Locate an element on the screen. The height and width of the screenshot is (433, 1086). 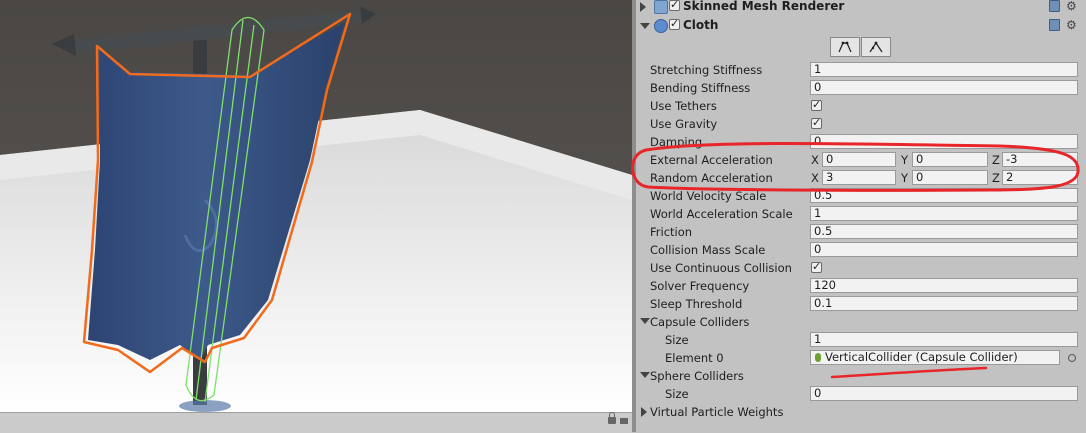
lock-icon is located at coordinates (612, 418).